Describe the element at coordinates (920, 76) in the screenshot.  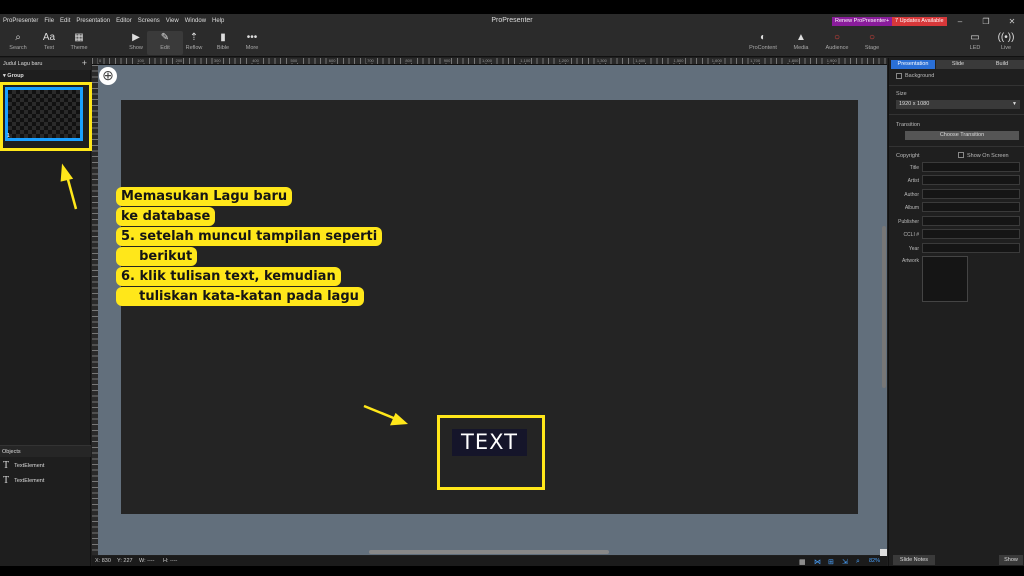
I see `background-label: Background` at that location.